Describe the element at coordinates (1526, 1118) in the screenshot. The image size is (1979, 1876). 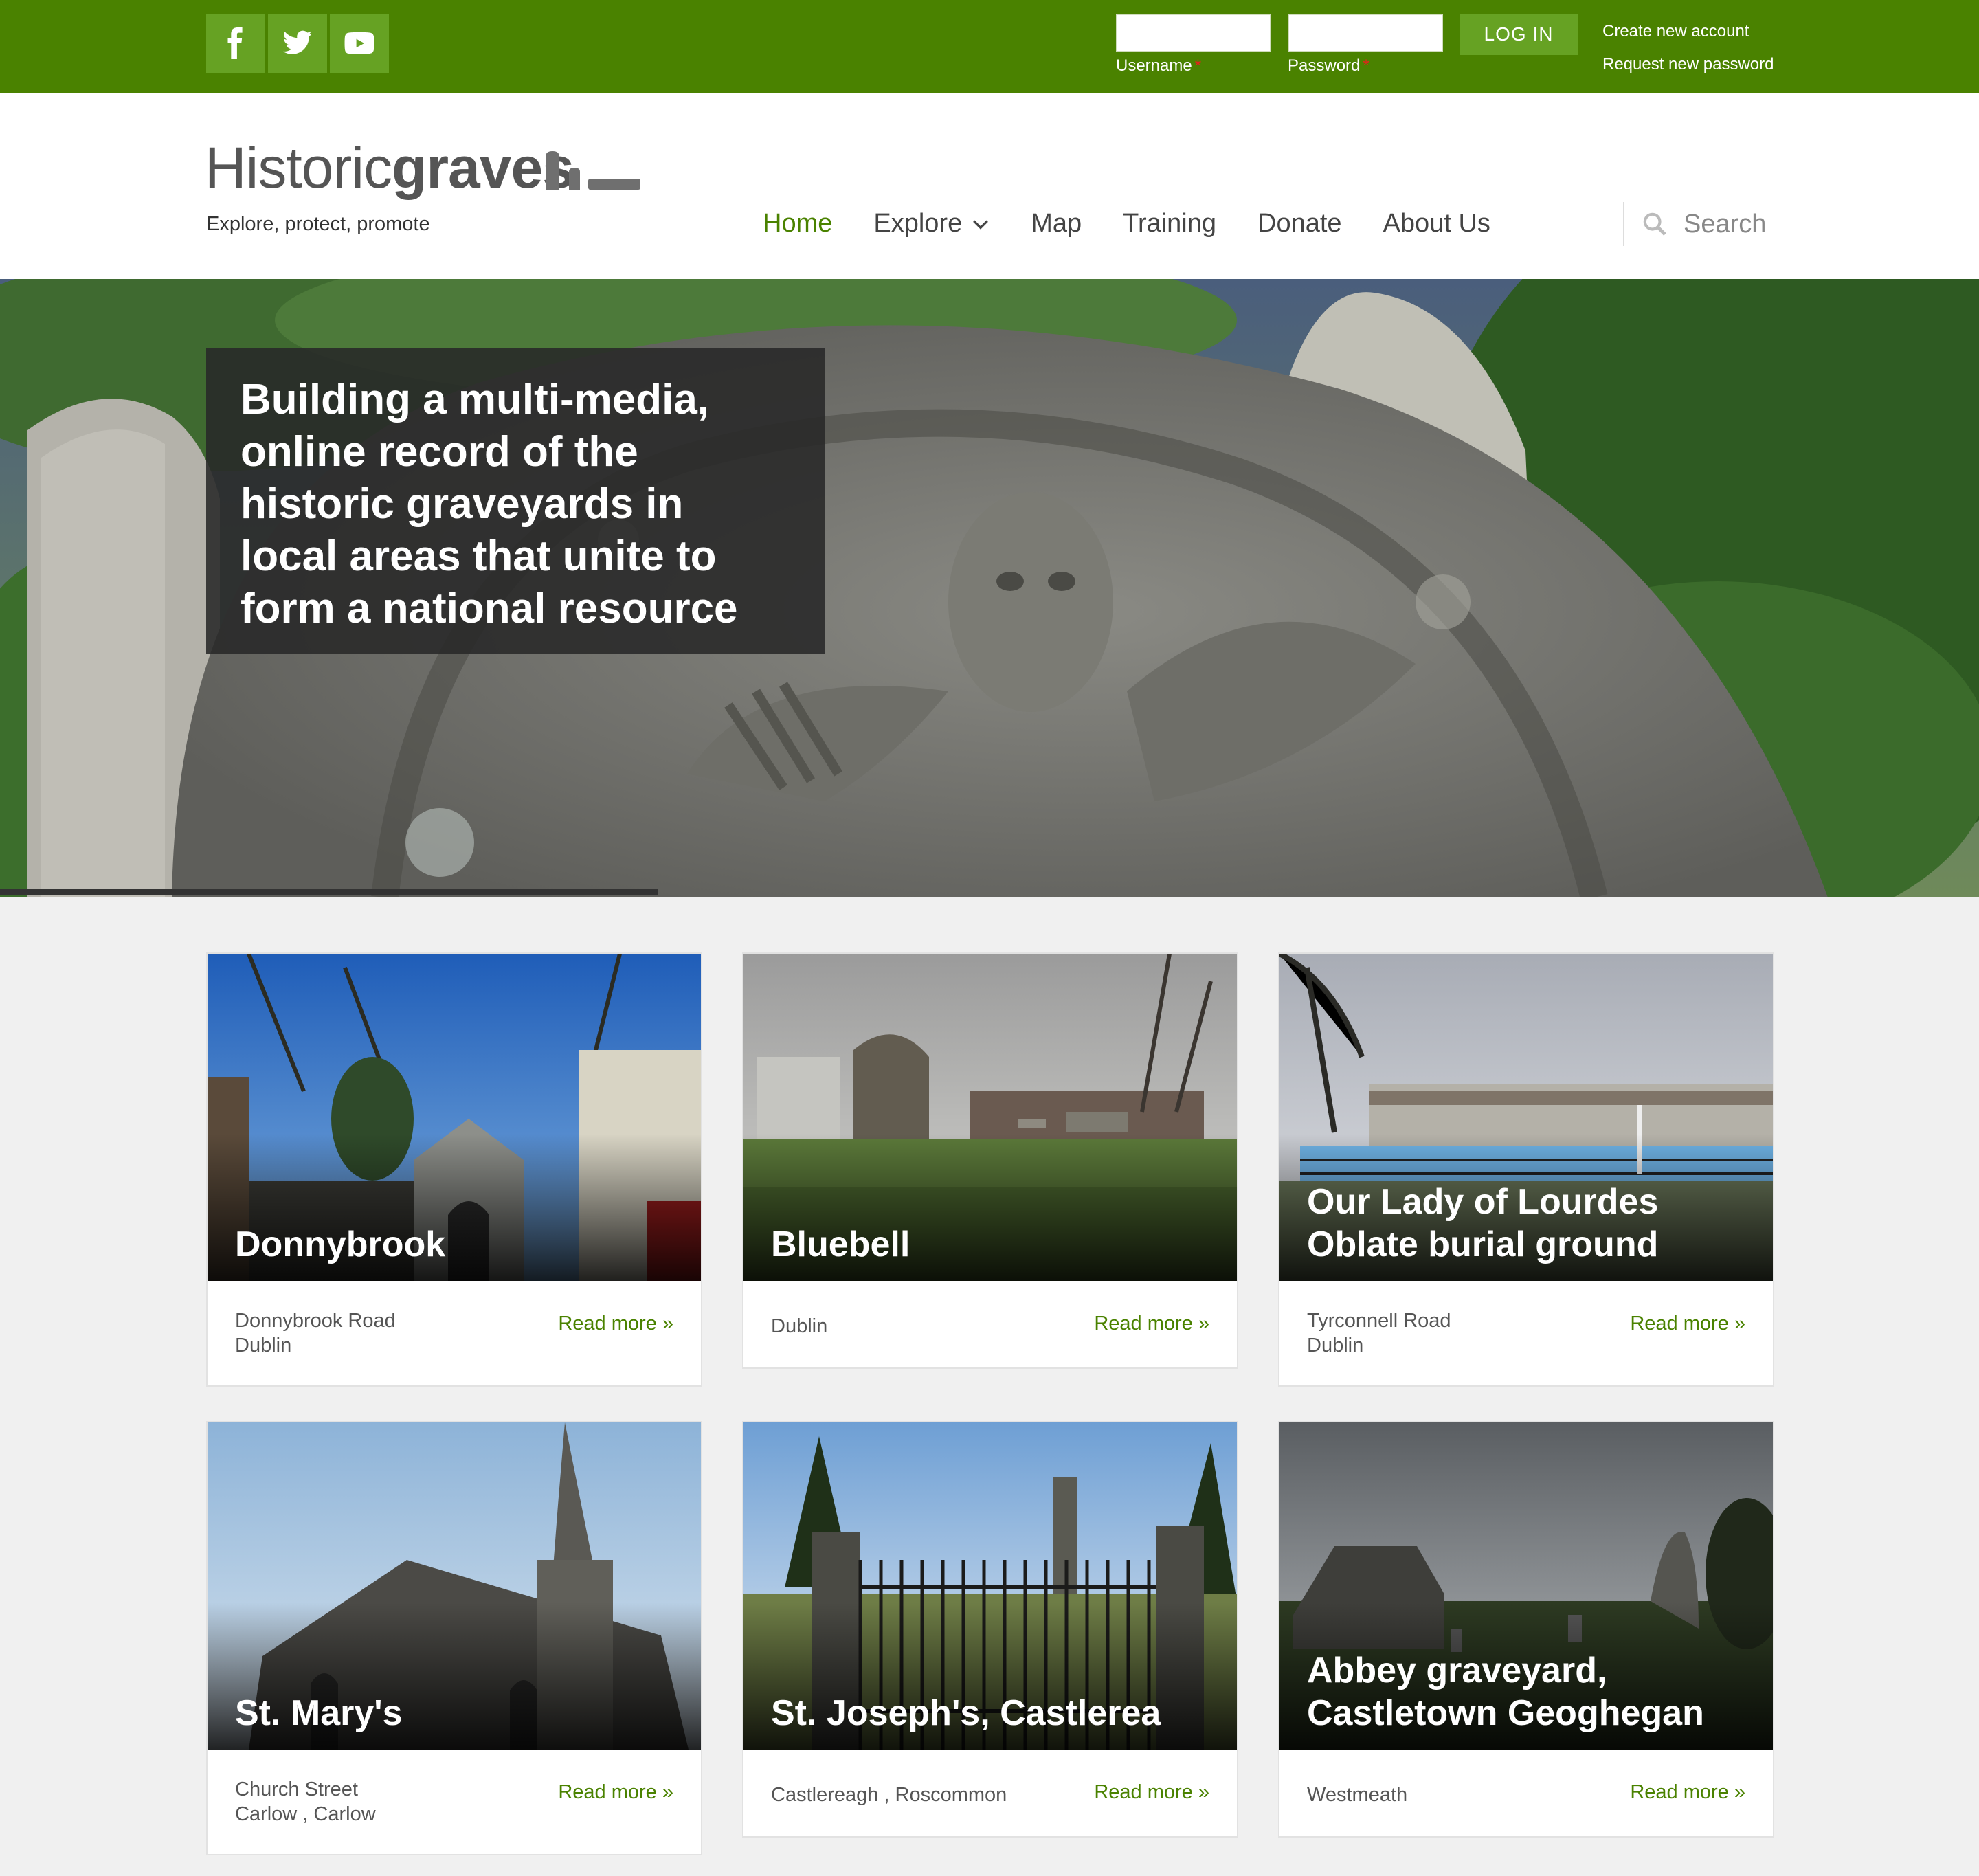
I see `card-photo: Our Lady of Lourdes Oblate burial ground` at that location.